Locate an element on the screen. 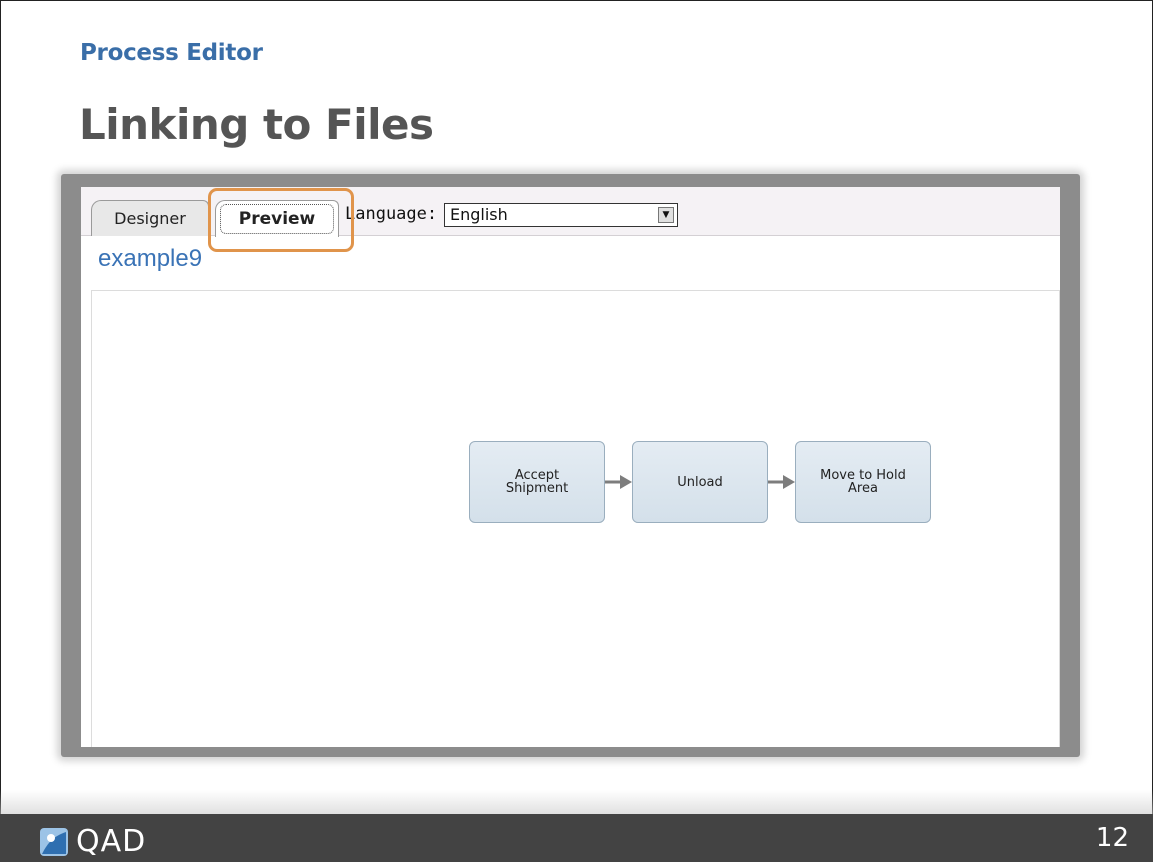  tab-bar: Designer Preview Language: English ▼ is located at coordinates (570, 219).